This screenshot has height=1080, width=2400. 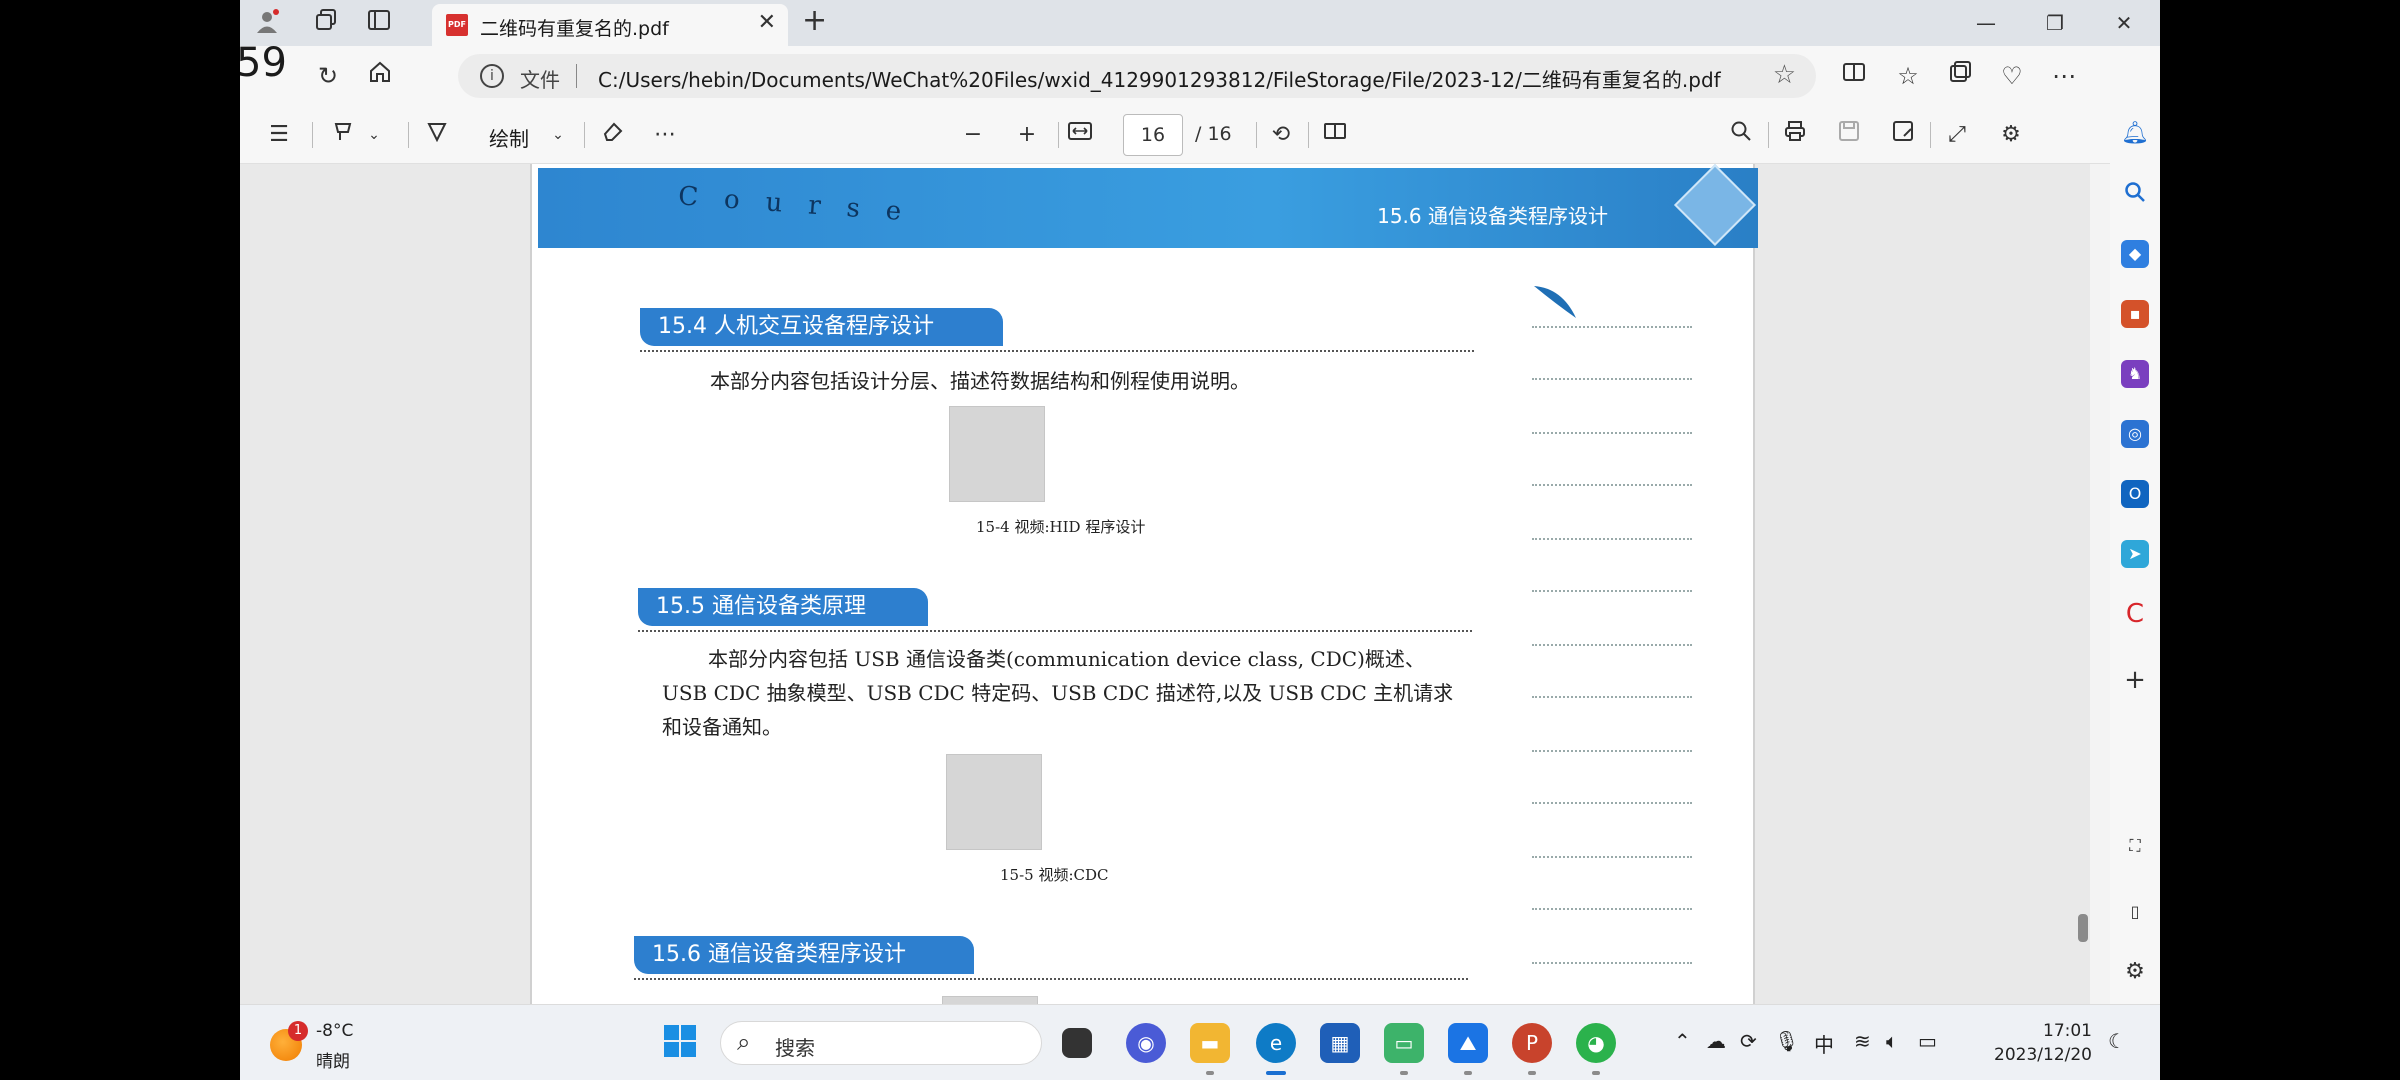 What do you see at coordinates (1335, 135) in the screenshot?
I see `page-view-icon` at bounding box center [1335, 135].